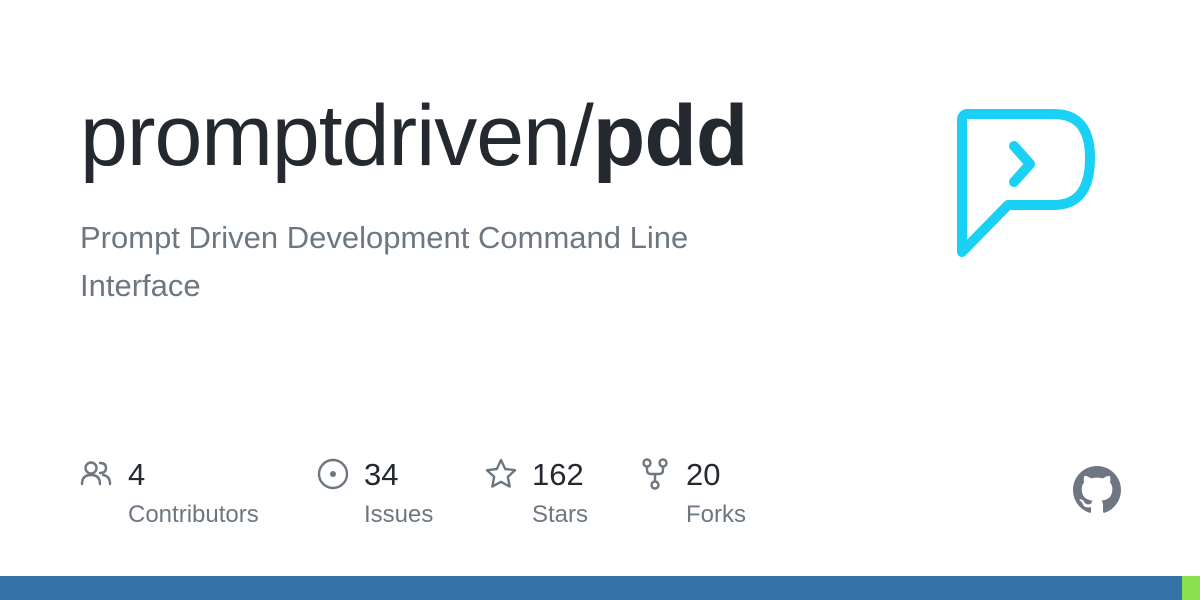 This screenshot has height=600, width=1200. I want to click on stat-label: Stars, so click(560, 514).